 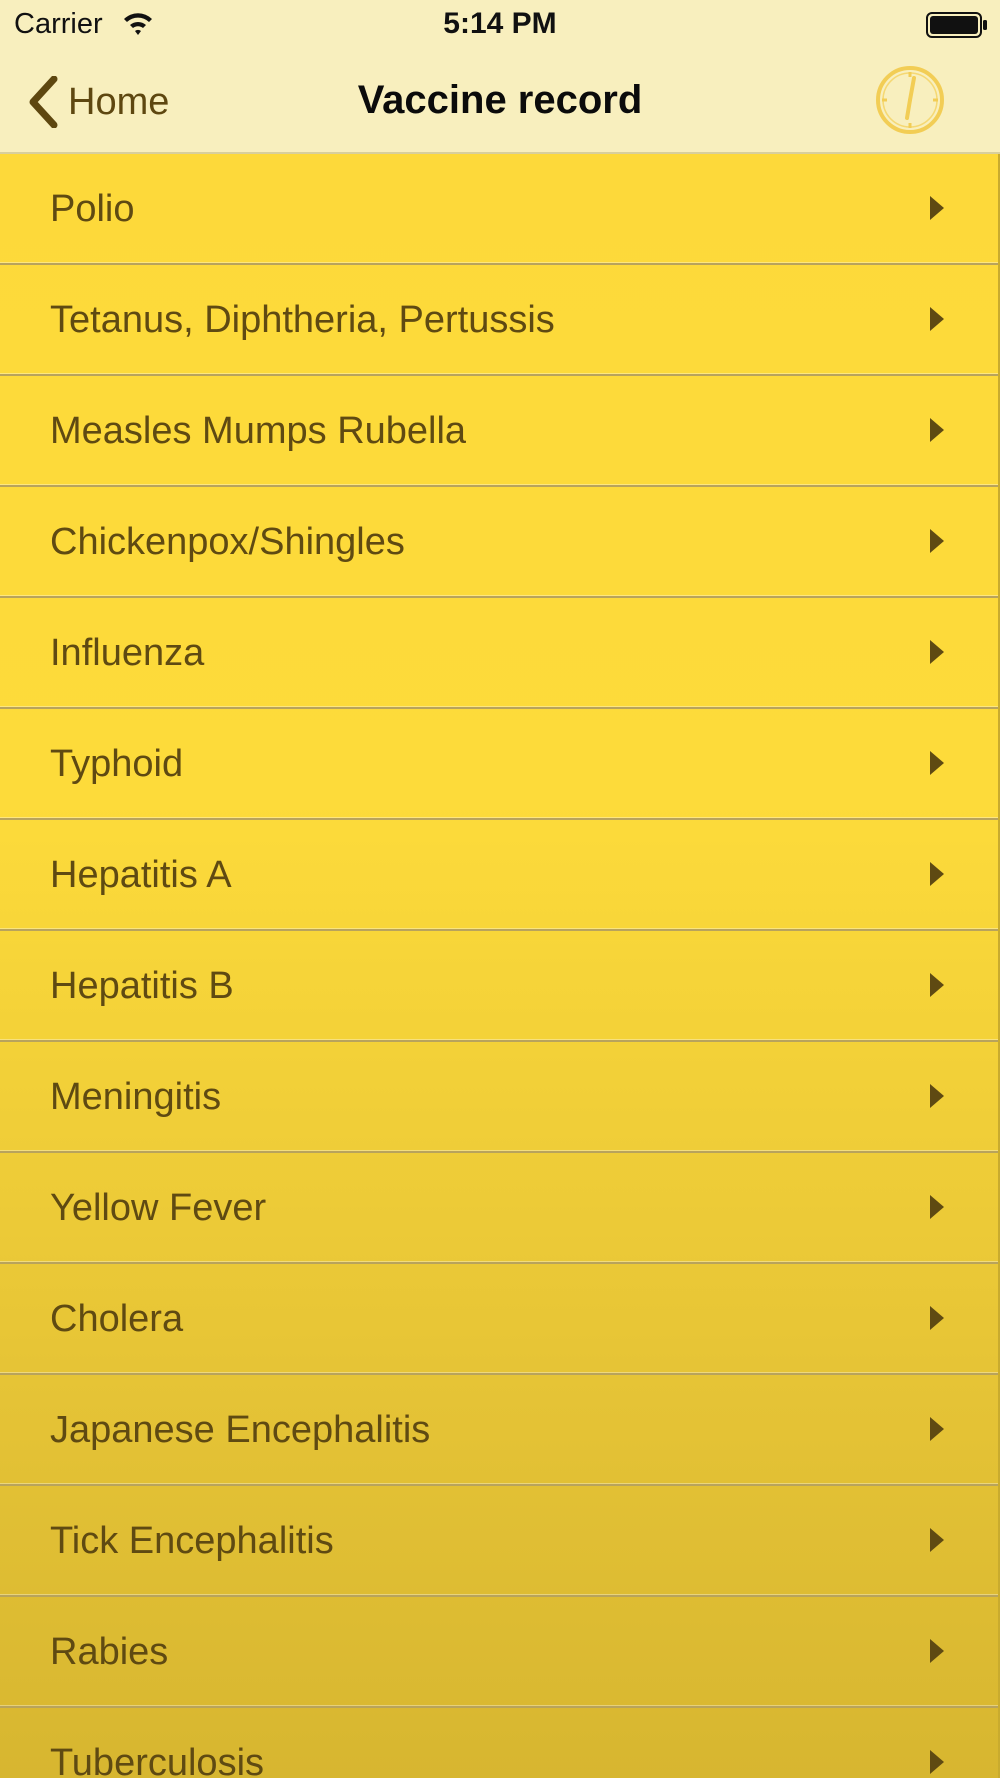 I want to click on list-item-label: Hepatitis A, so click(x=141, y=875).